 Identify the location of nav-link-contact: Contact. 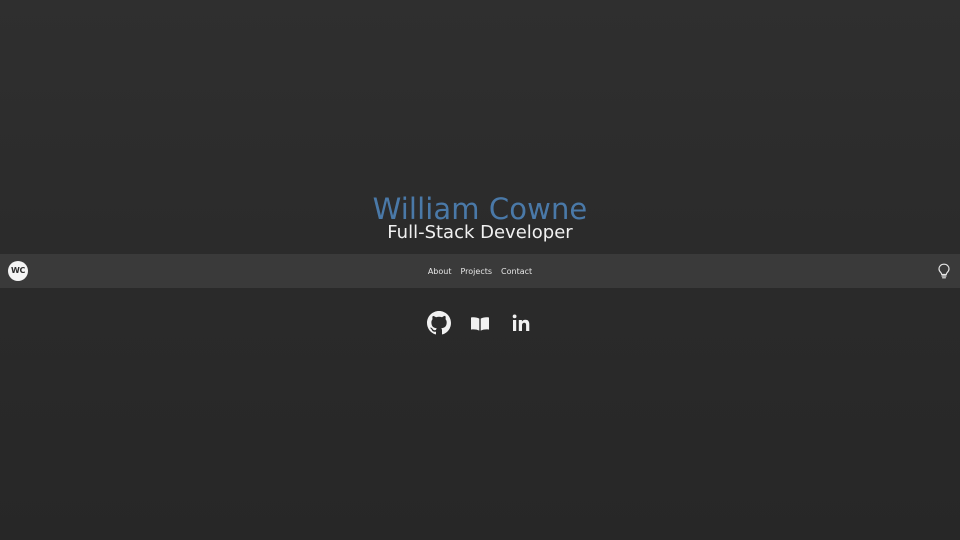
(516, 271).